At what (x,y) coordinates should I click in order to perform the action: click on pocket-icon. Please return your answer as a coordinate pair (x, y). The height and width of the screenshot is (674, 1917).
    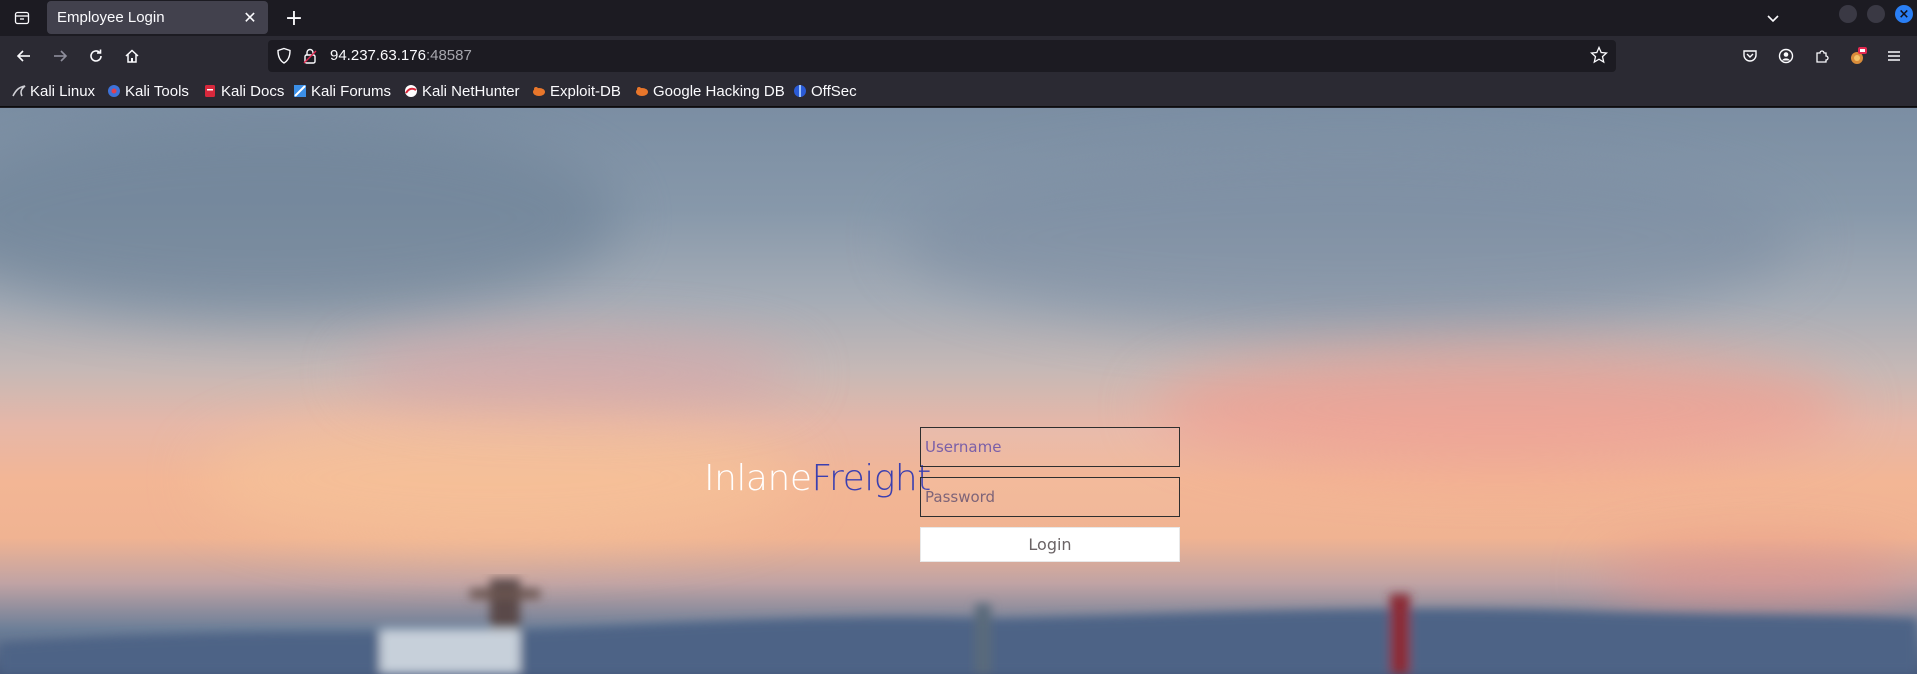
    Looking at the image, I should click on (1750, 56).